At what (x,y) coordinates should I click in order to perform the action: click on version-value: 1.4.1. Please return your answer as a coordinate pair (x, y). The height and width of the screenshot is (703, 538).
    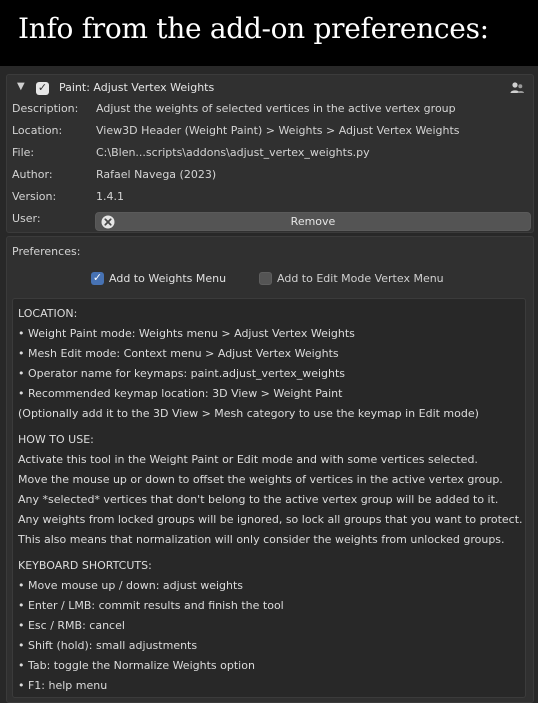
    Looking at the image, I should click on (110, 196).